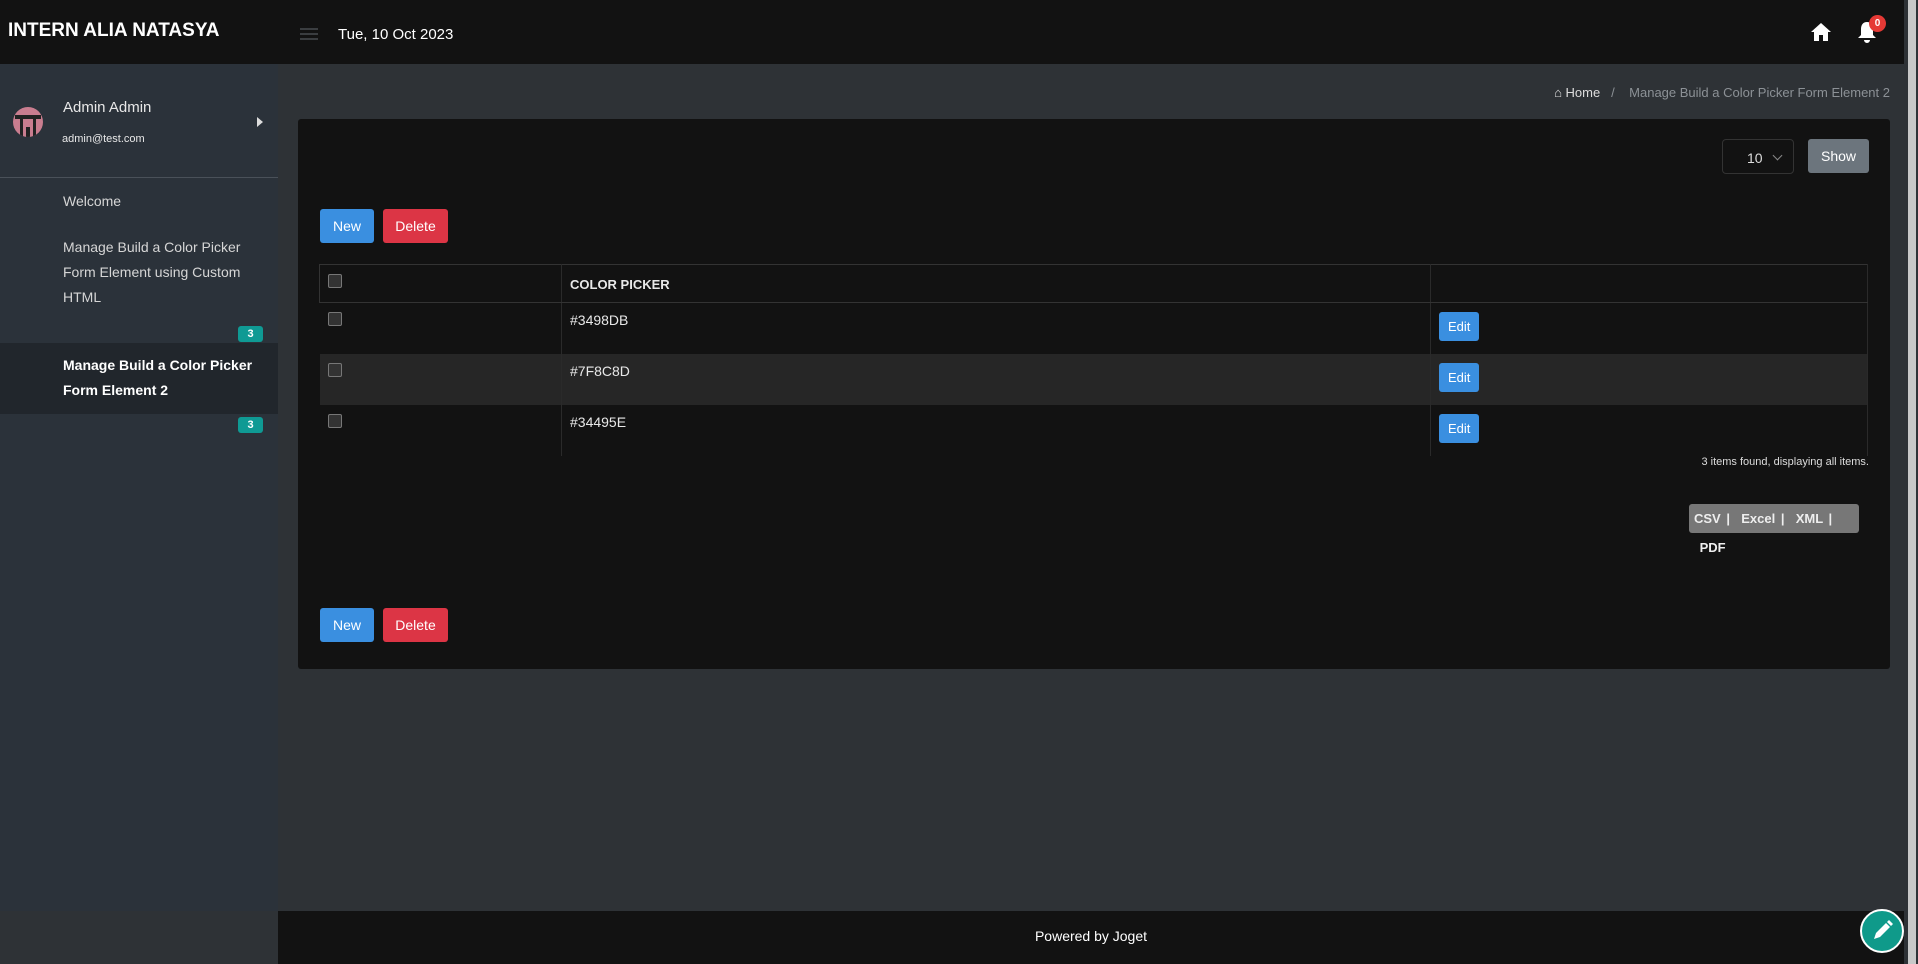 The height and width of the screenshot is (964, 1918). Describe the element at coordinates (1821, 32) in the screenshot. I see `home-icon` at that location.